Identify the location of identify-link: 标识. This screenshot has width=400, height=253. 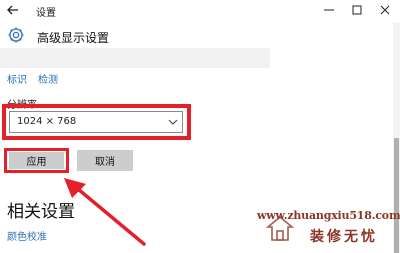
(17, 78).